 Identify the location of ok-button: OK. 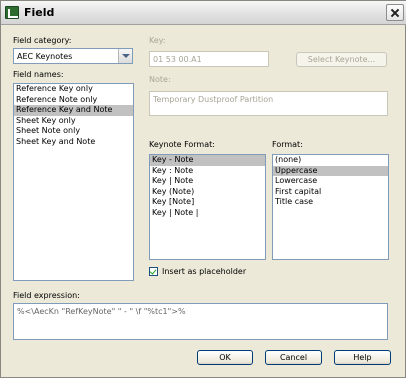
(225, 357).